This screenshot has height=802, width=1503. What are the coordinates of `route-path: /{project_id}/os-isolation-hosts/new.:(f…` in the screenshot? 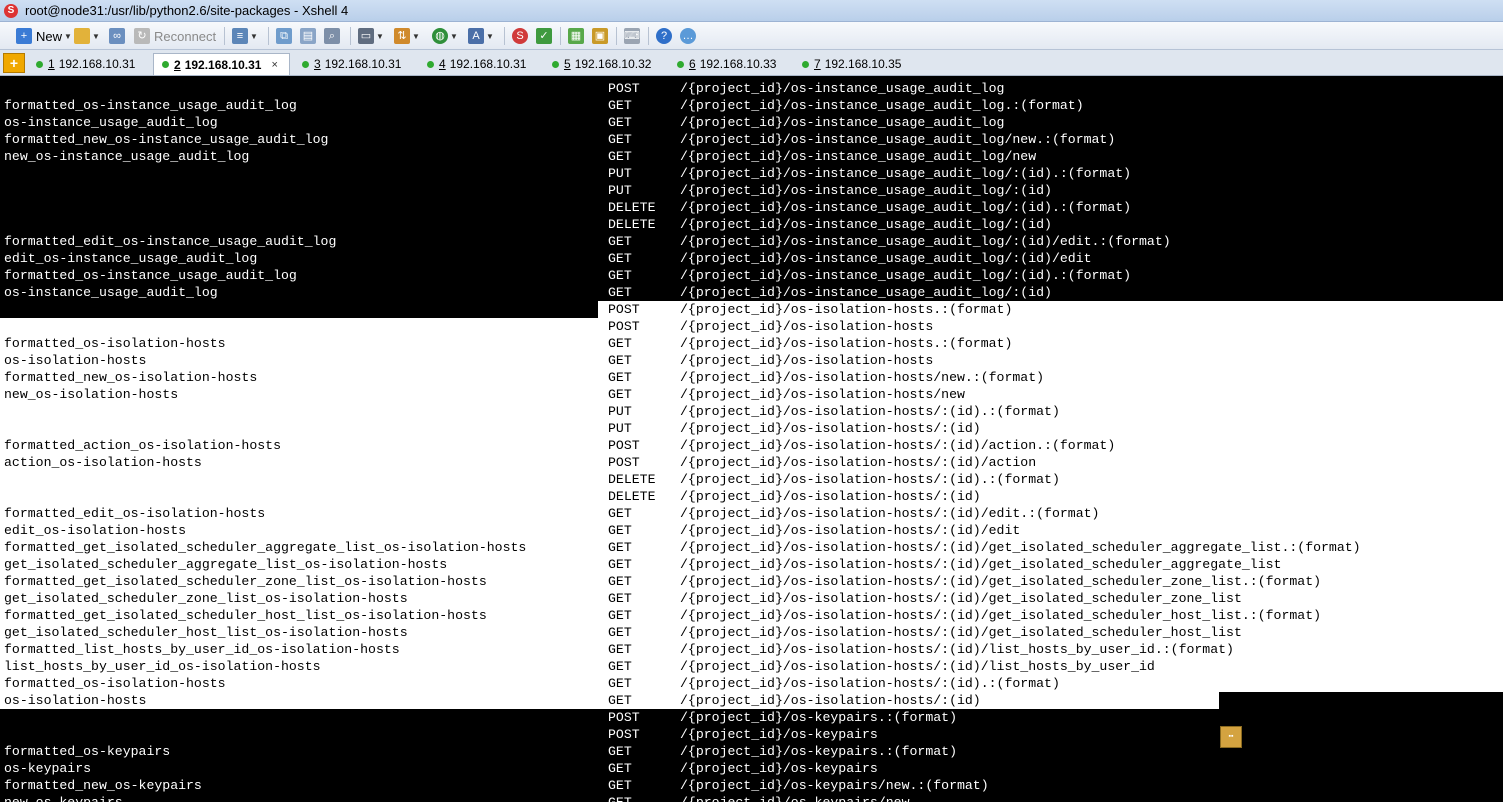 It's located at (862, 377).